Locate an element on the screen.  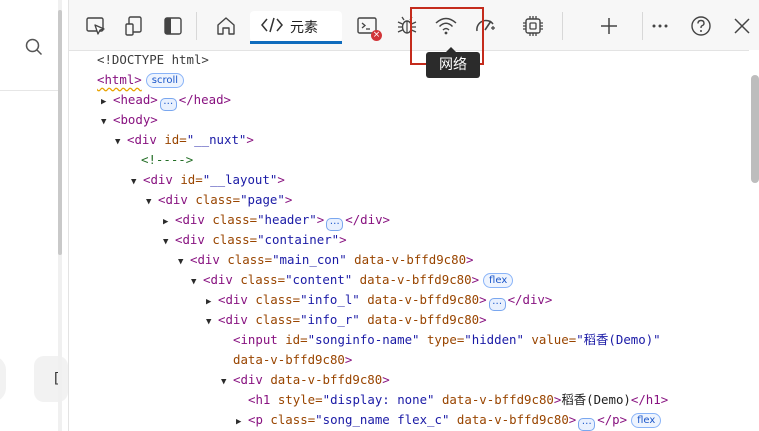
dom-node-nuxt: ▼ <div id="__nuxt"> is located at coordinates (184, 140).